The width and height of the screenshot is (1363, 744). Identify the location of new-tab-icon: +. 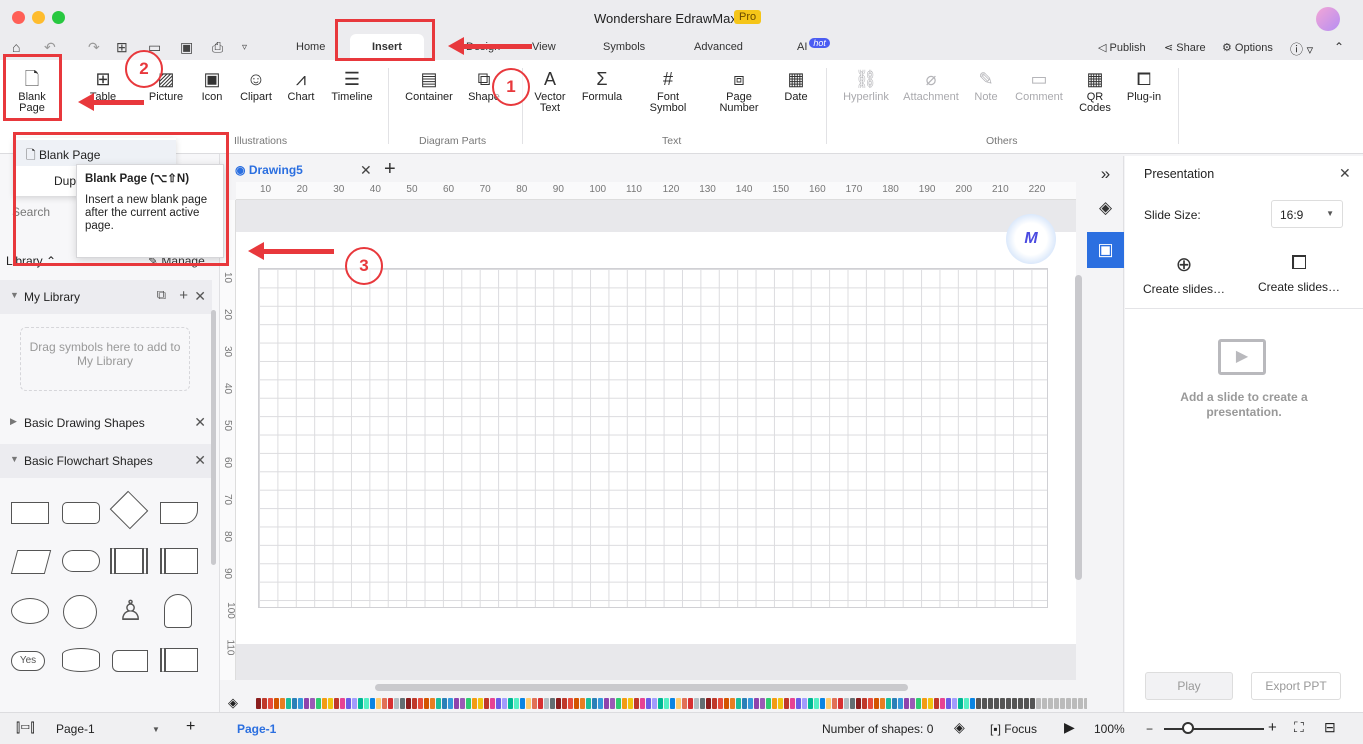
(390, 169).